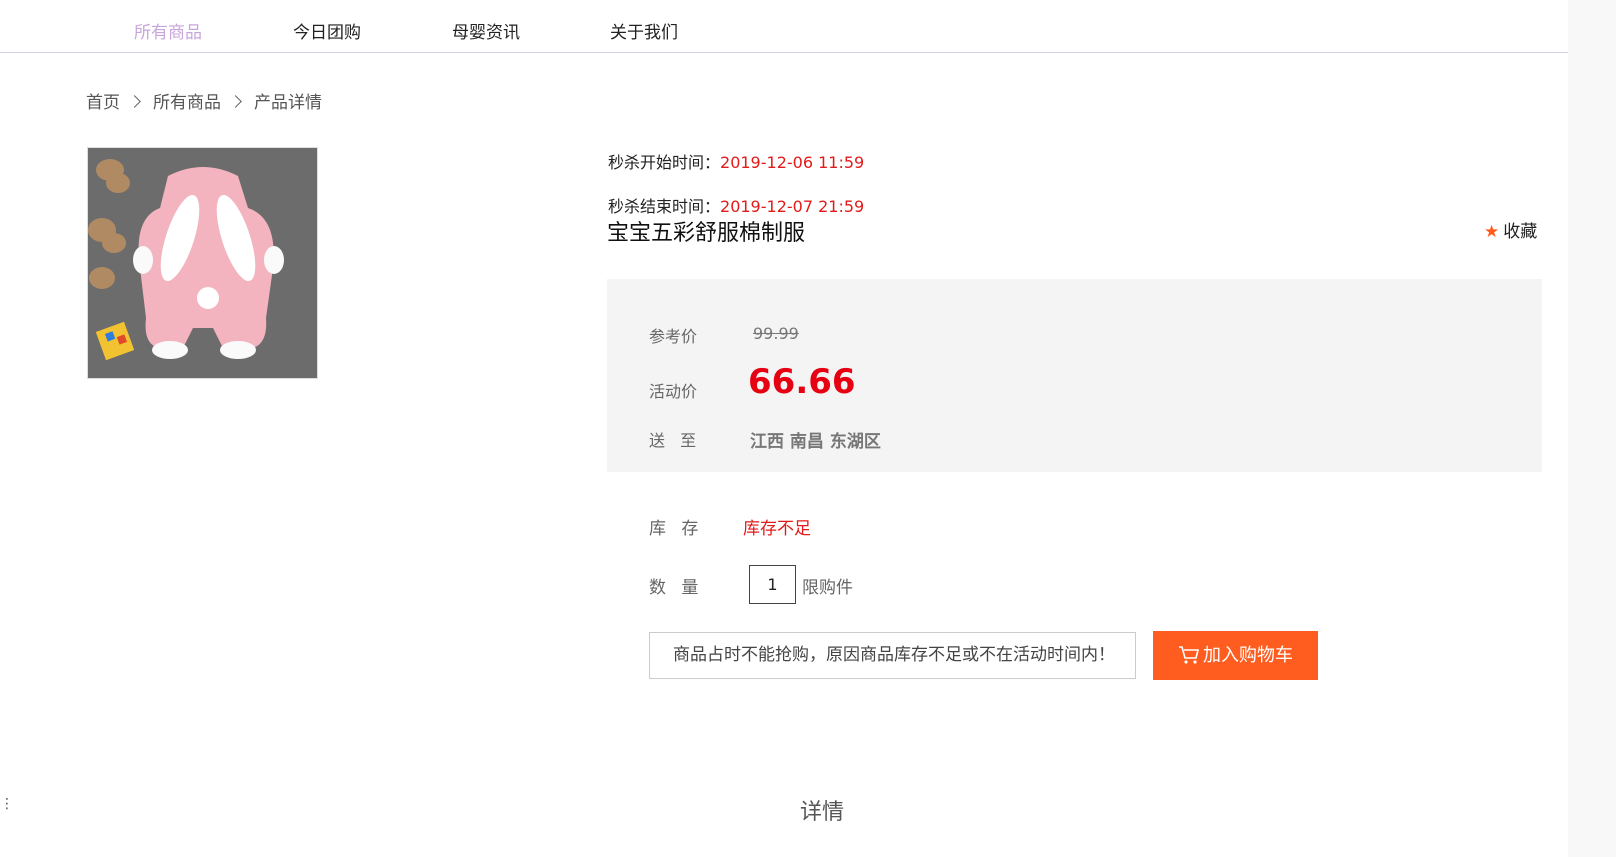 The image size is (1616, 857). I want to click on detail-heading: 详情, so click(822, 810).